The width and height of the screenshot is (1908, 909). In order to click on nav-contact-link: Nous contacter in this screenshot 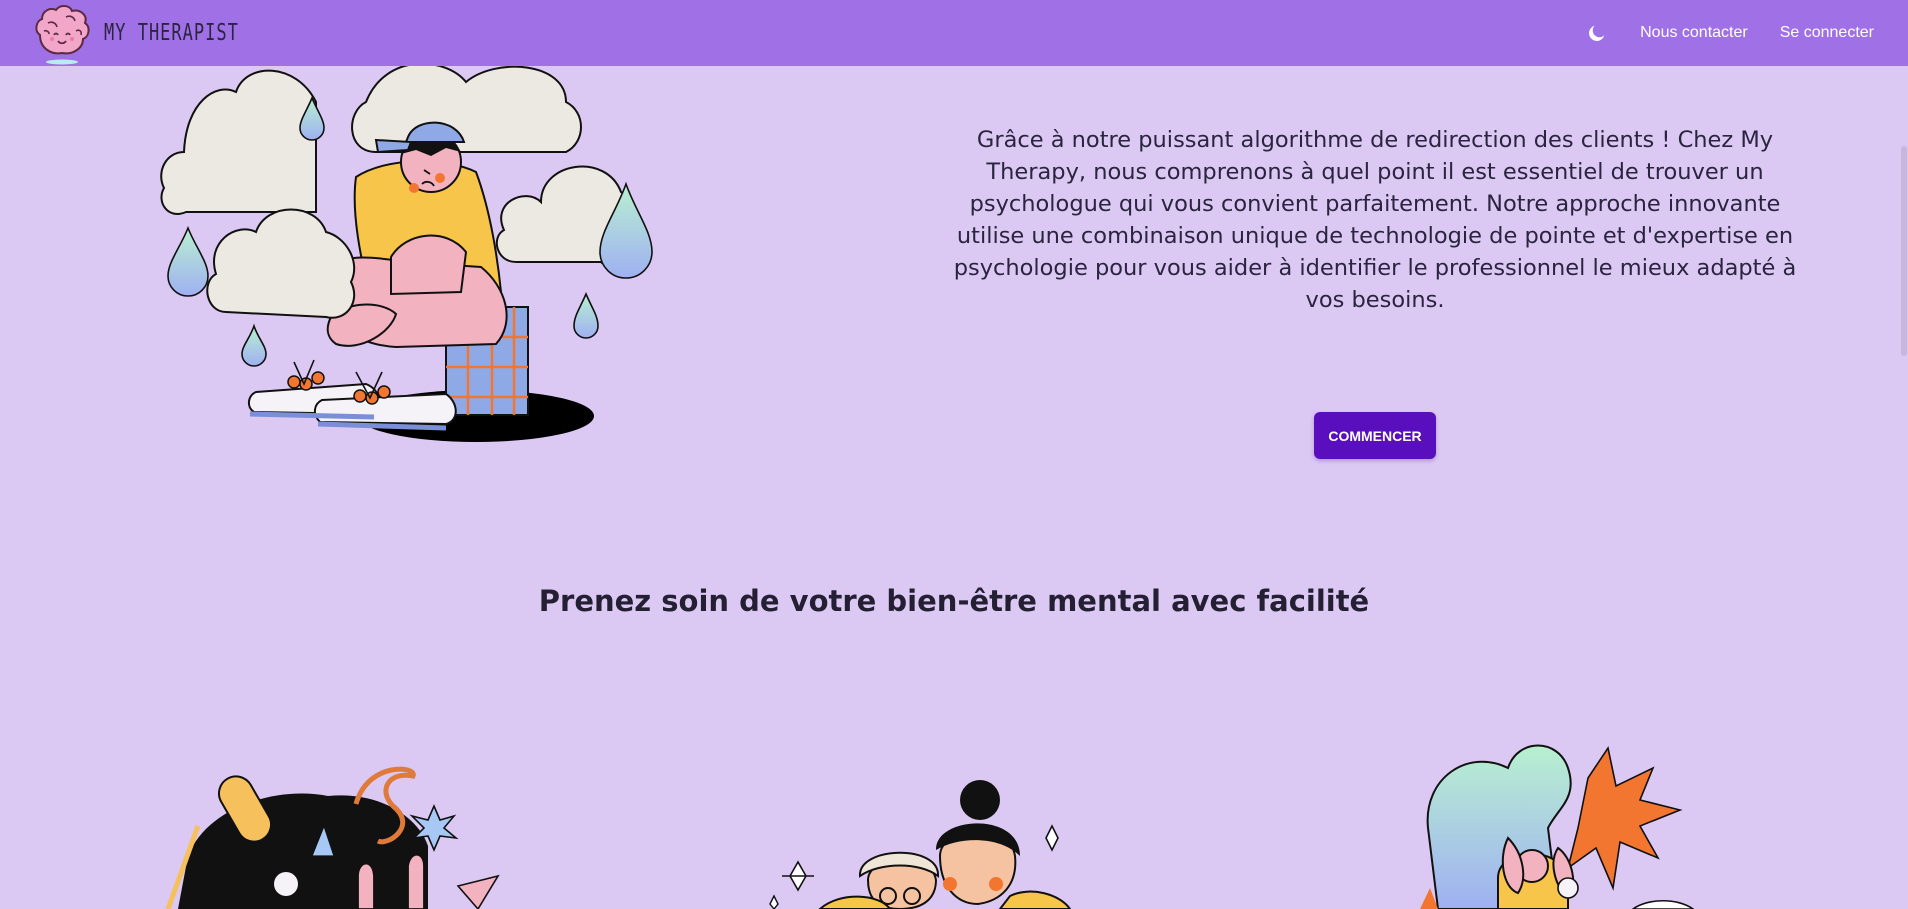, I will do `click(1694, 33)`.